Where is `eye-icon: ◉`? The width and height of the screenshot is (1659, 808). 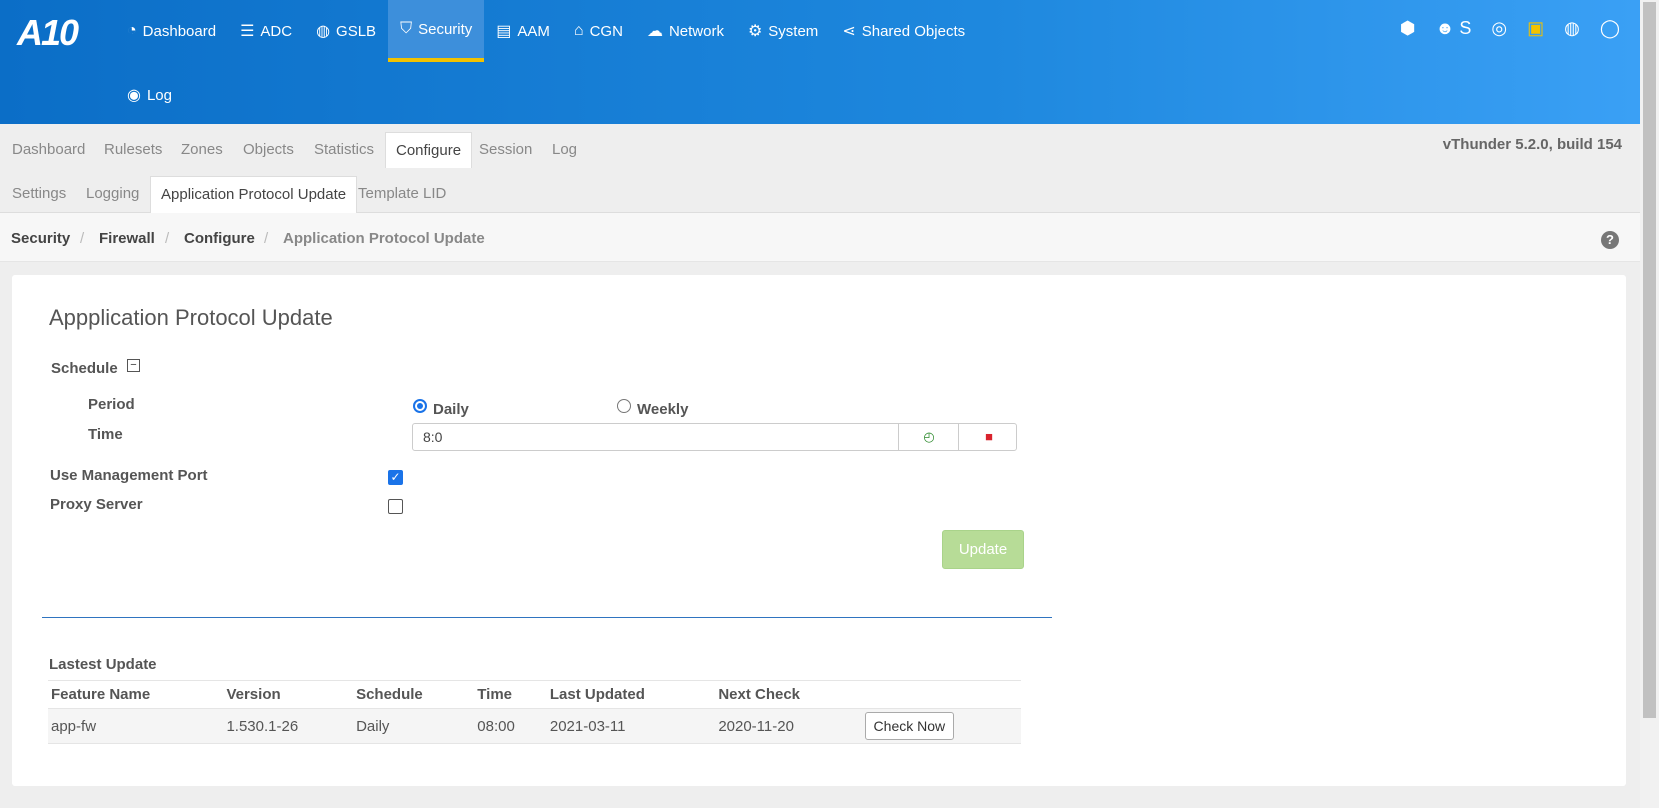 eye-icon: ◉ is located at coordinates (134, 95).